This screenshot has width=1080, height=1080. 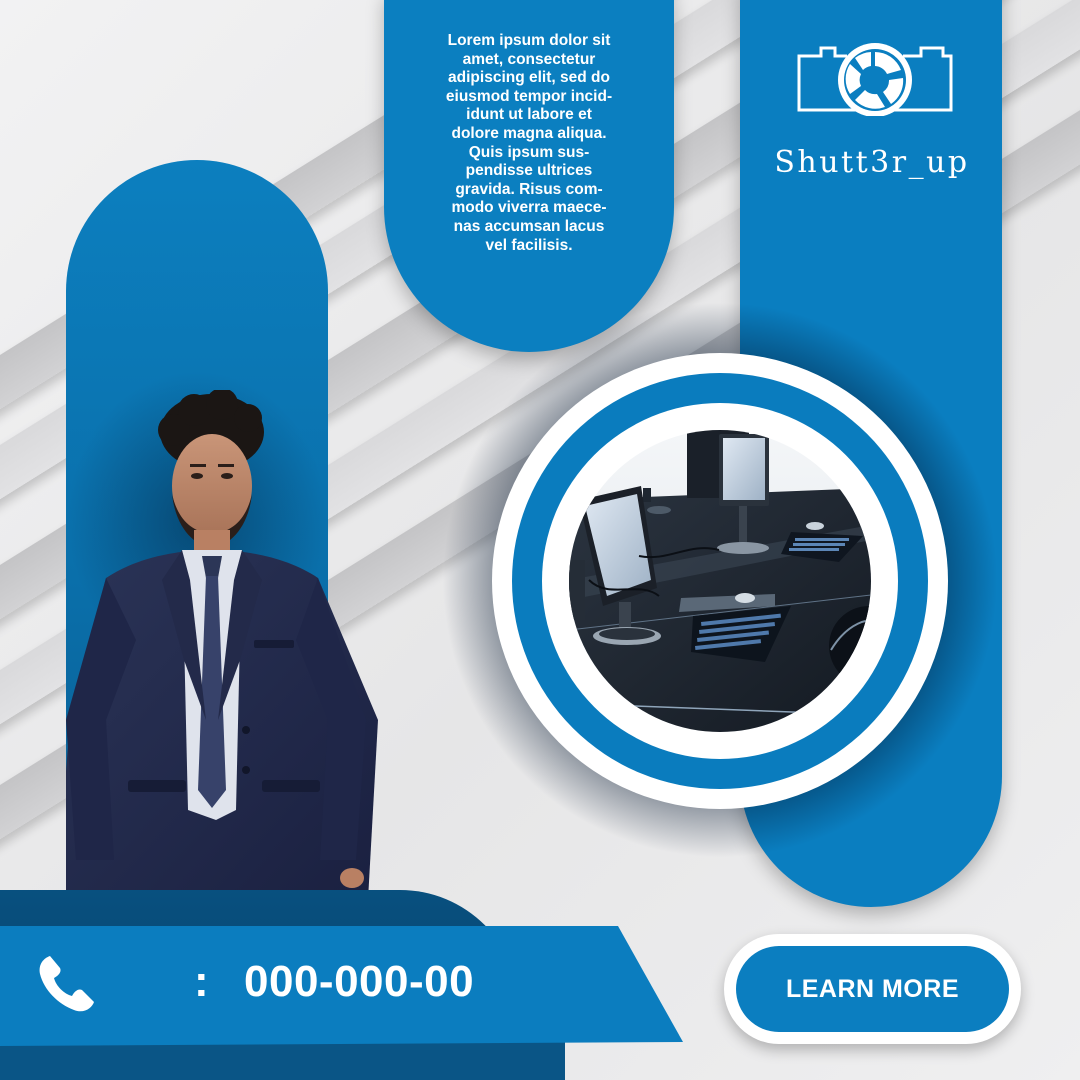 What do you see at coordinates (872, 162) in the screenshot?
I see `brand-name: Shutt3r_up` at bounding box center [872, 162].